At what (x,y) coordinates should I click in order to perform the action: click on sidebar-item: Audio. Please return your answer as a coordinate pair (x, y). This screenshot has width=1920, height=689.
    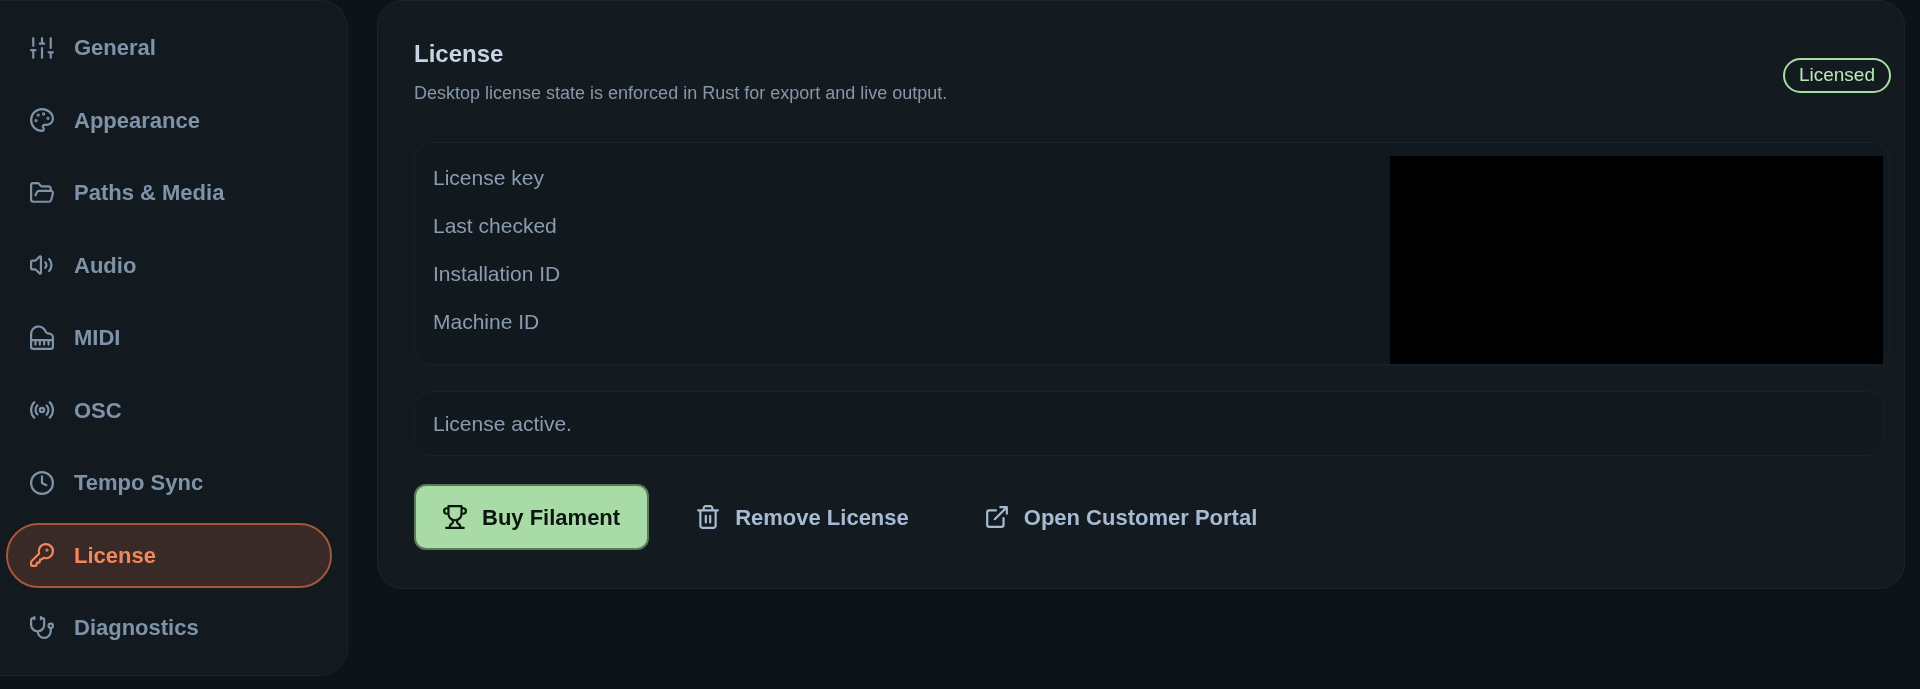
    Looking at the image, I should click on (169, 265).